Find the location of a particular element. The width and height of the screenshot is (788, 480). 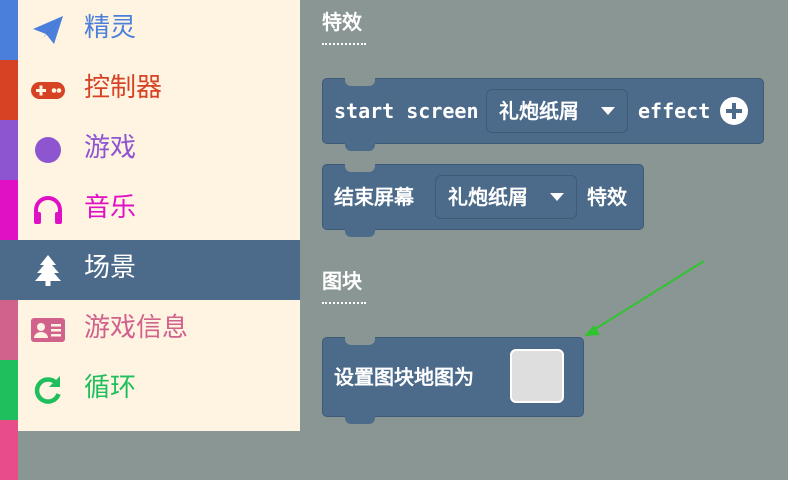

category-info: 游戏信息 is located at coordinates (150, 330).